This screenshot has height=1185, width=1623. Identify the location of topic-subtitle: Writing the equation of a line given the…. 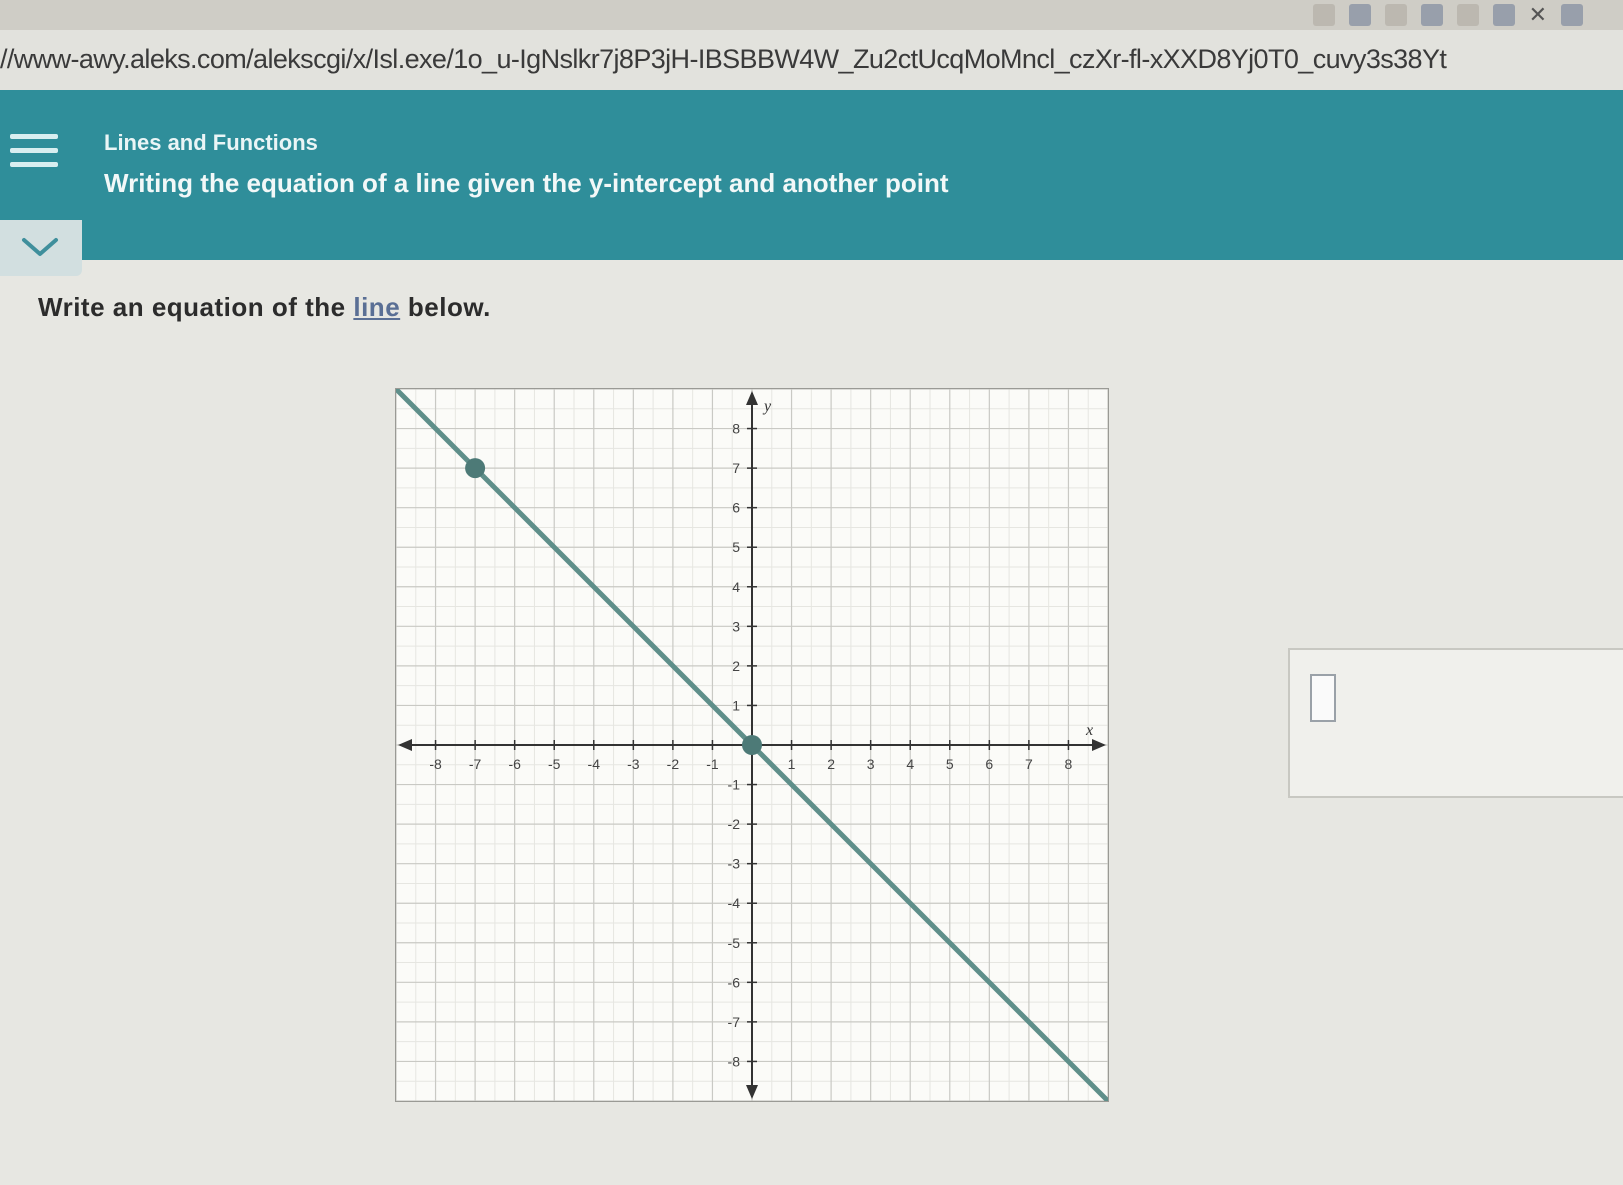
(526, 183).